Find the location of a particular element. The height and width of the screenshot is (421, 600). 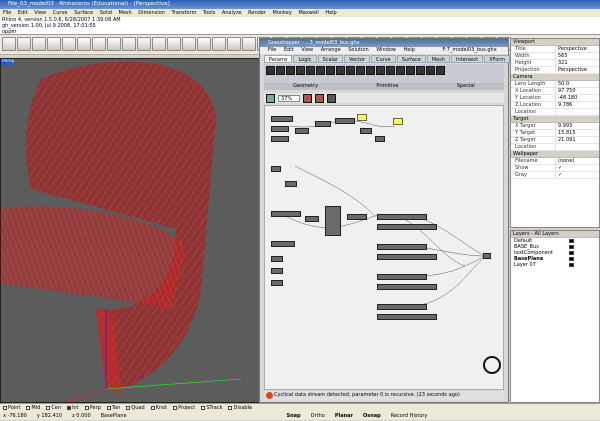

menu-help: Help is located at coordinates (330, 13).